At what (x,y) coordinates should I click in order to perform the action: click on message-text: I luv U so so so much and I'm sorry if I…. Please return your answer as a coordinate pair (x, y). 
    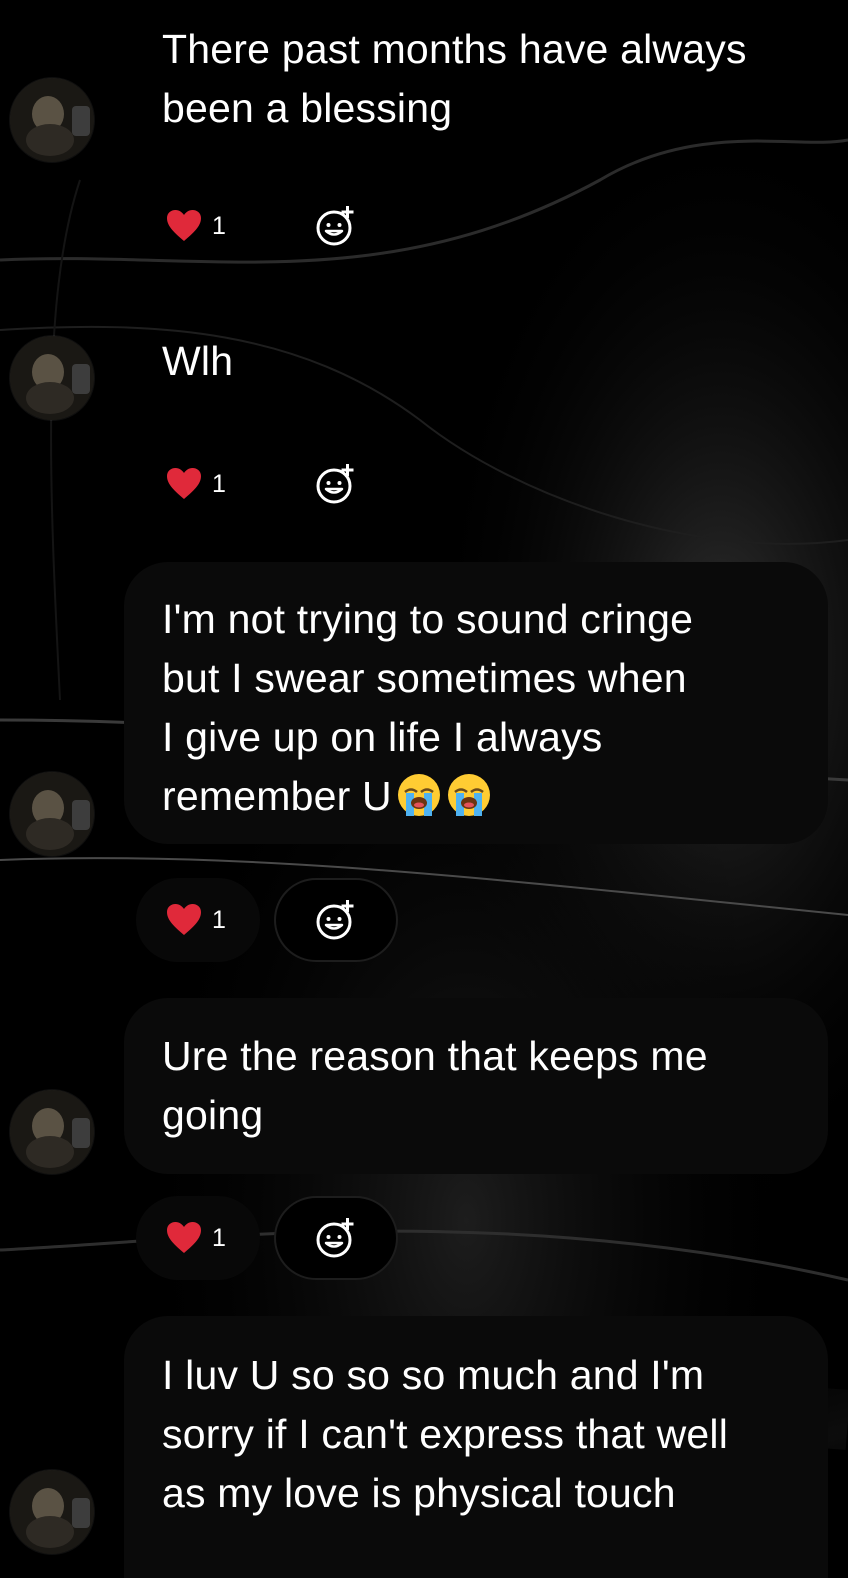
    Looking at the image, I should click on (445, 1434).